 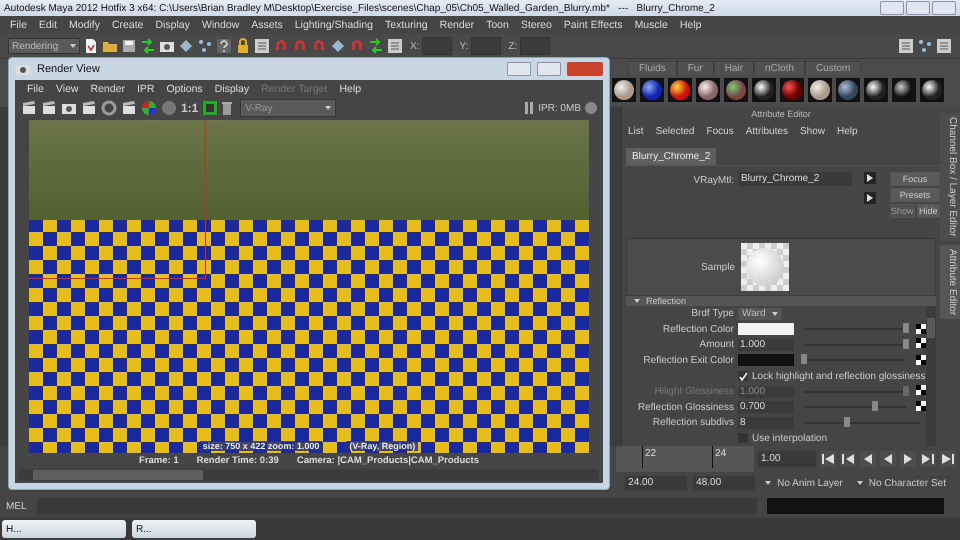 What do you see at coordinates (382, 446) in the screenshot?
I see `render-info-text: (V-Ray, Region)` at bounding box center [382, 446].